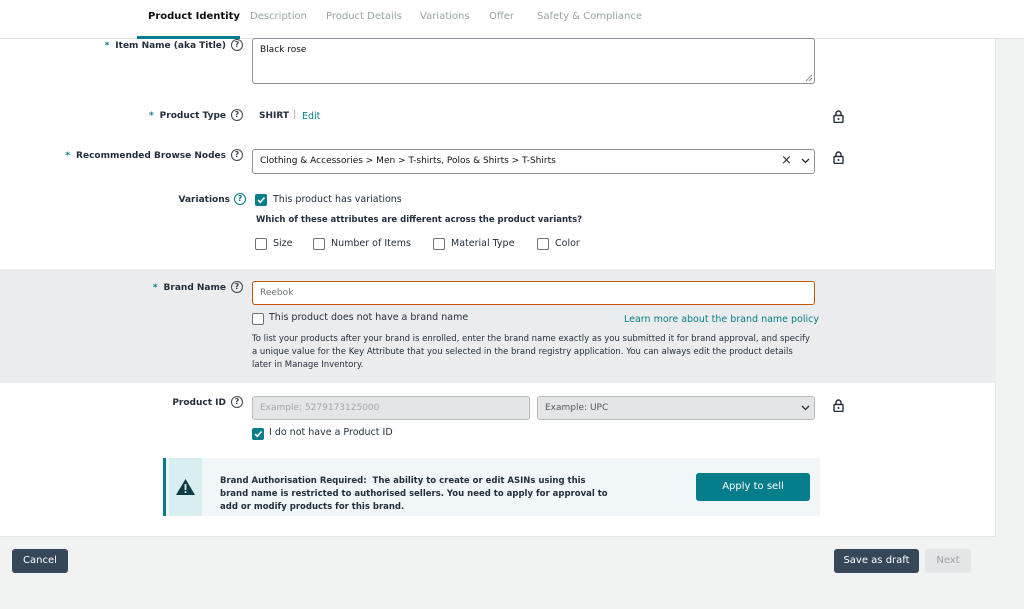  What do you see at coordinates (876, 561) in the screenshot?
I see `save-draft-button: Save as draft` at bounding box center [876, 561].